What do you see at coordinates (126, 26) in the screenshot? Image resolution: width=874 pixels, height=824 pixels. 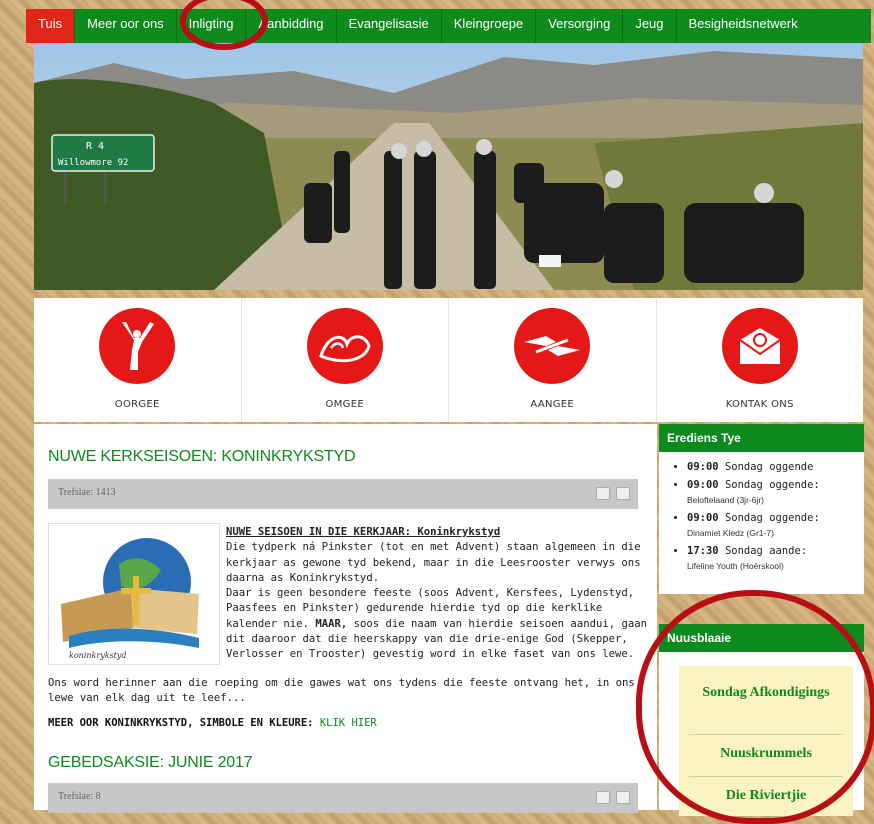 I see `nav-item-meer-oor-ons: Meer oor ons` at bounding box center [126, 26].